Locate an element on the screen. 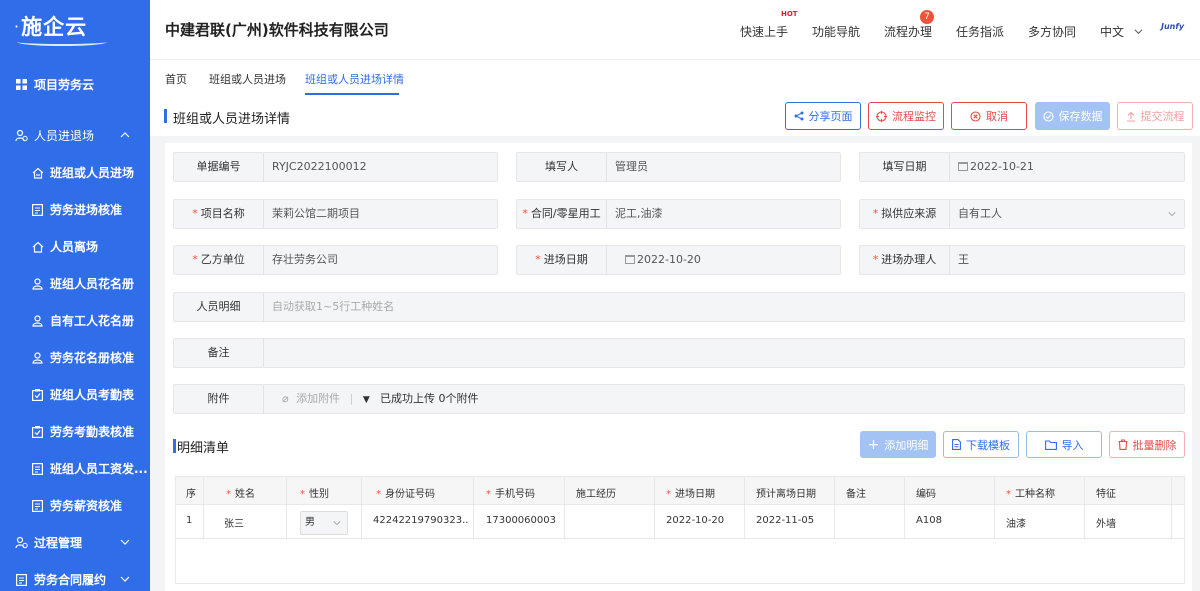  fill-date-label: 填写日期 is located at coordinates (904, 166).